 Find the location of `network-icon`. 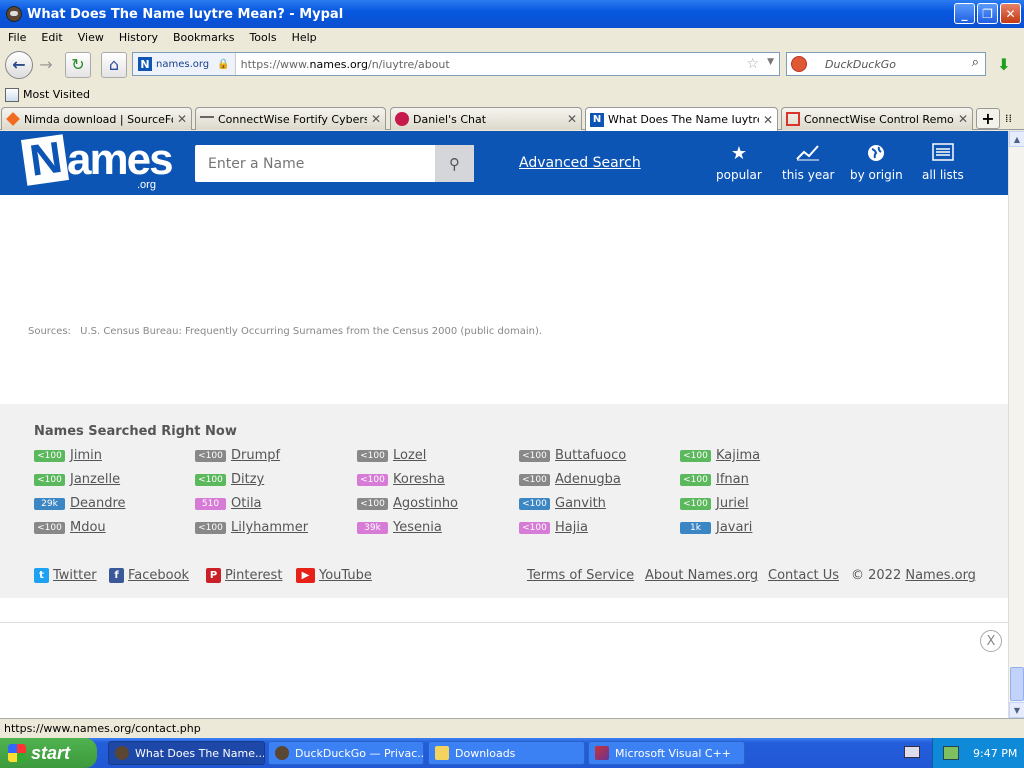

network-icon is located at coordinates (951, 753).